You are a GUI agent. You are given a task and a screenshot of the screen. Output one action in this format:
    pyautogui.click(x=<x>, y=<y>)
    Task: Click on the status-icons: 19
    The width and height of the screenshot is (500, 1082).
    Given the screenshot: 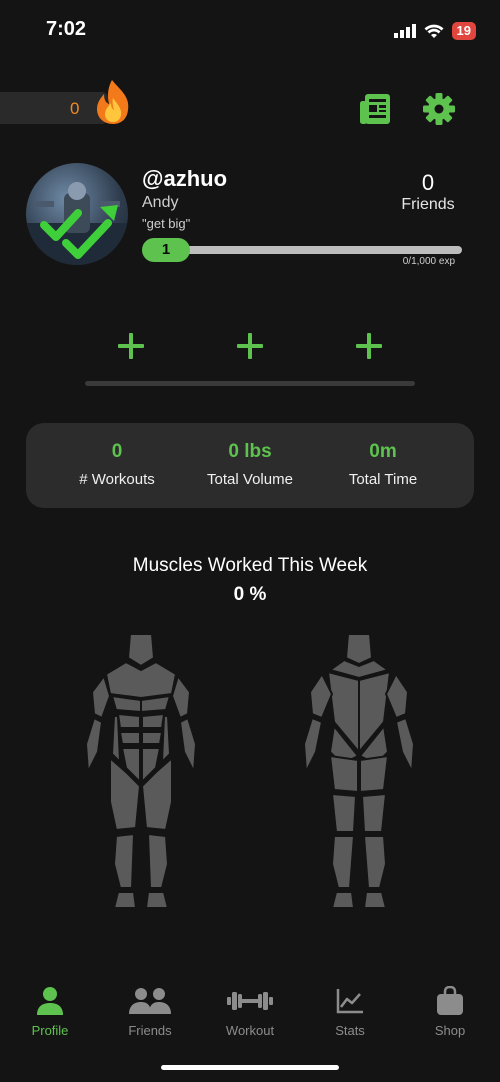 What is the action you would take?
    pyautogui.click(x=434, y=31)
    